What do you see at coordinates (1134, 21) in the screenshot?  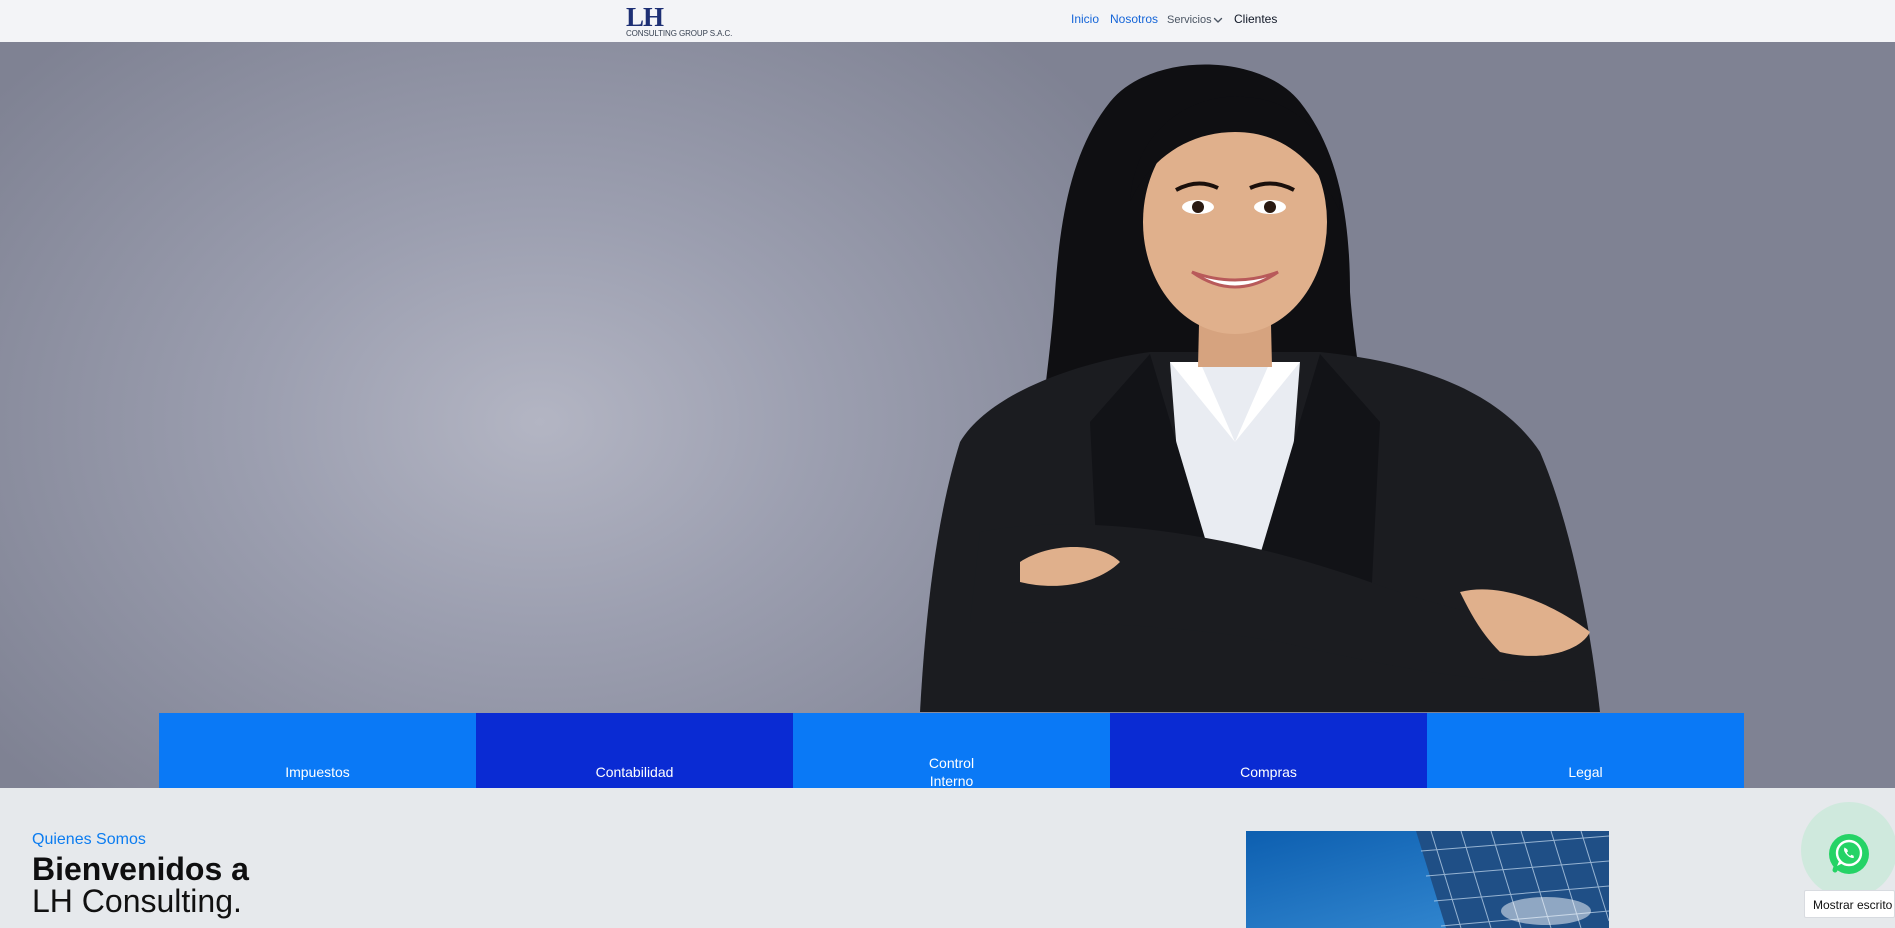 I see `nav-link-nosotros: Nosotros` at bounding box center [1134, 21].